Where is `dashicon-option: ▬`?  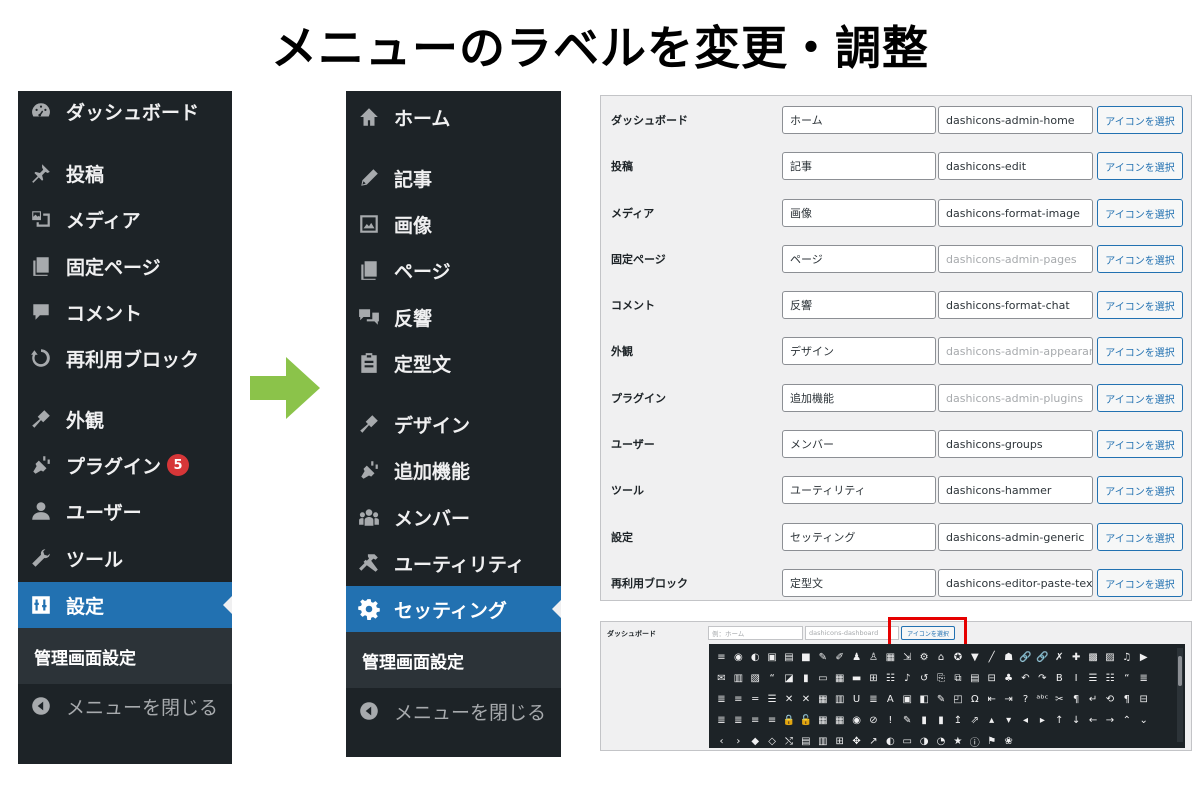
dashicon-option: ▬ is located at coordinates (856, 678).